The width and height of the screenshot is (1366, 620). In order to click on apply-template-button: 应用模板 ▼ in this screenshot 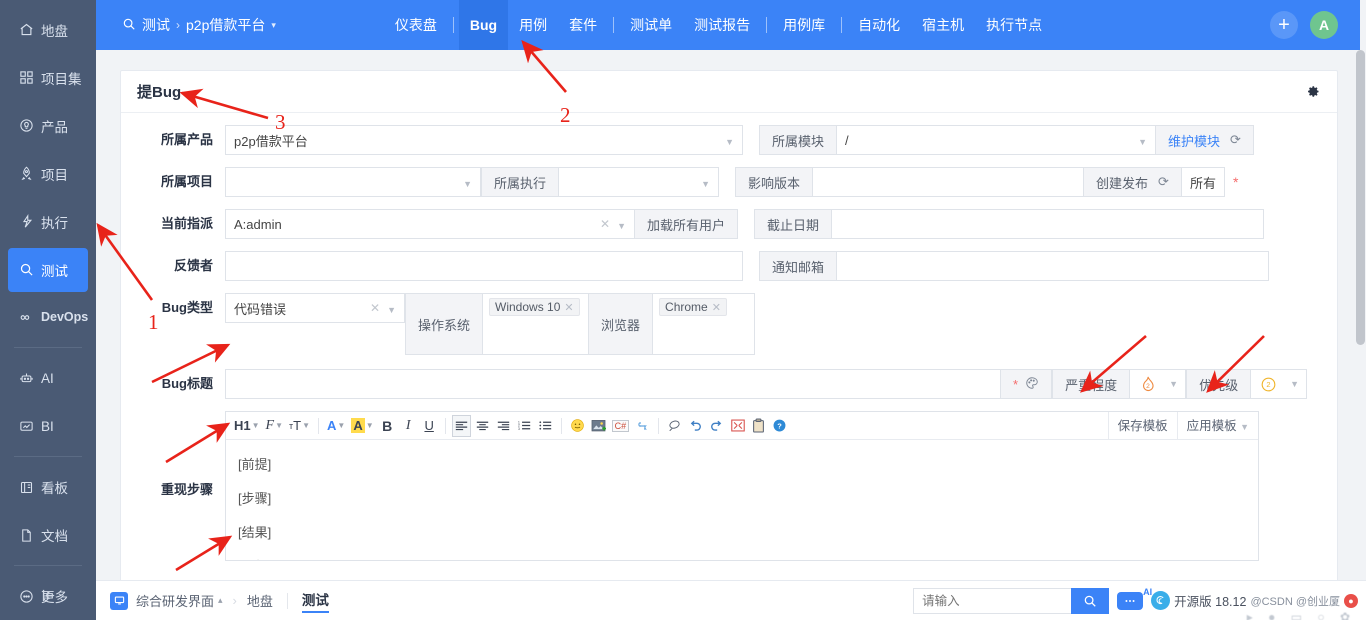, I will do `click(1217, 426)`.